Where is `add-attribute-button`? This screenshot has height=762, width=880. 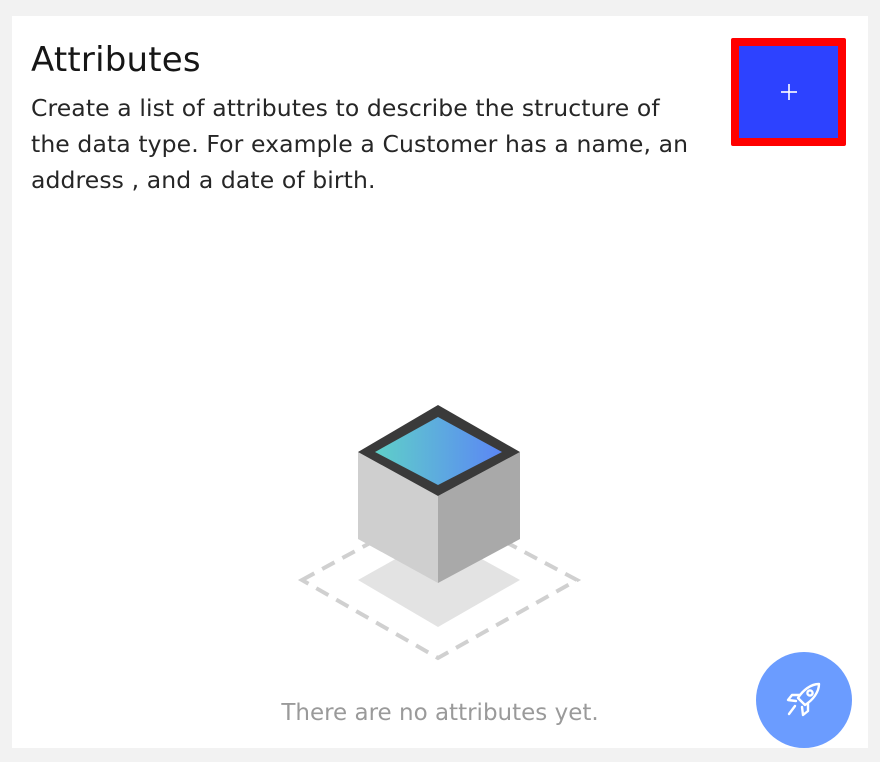
add-attribute-button is located at coordinates (788, 92).